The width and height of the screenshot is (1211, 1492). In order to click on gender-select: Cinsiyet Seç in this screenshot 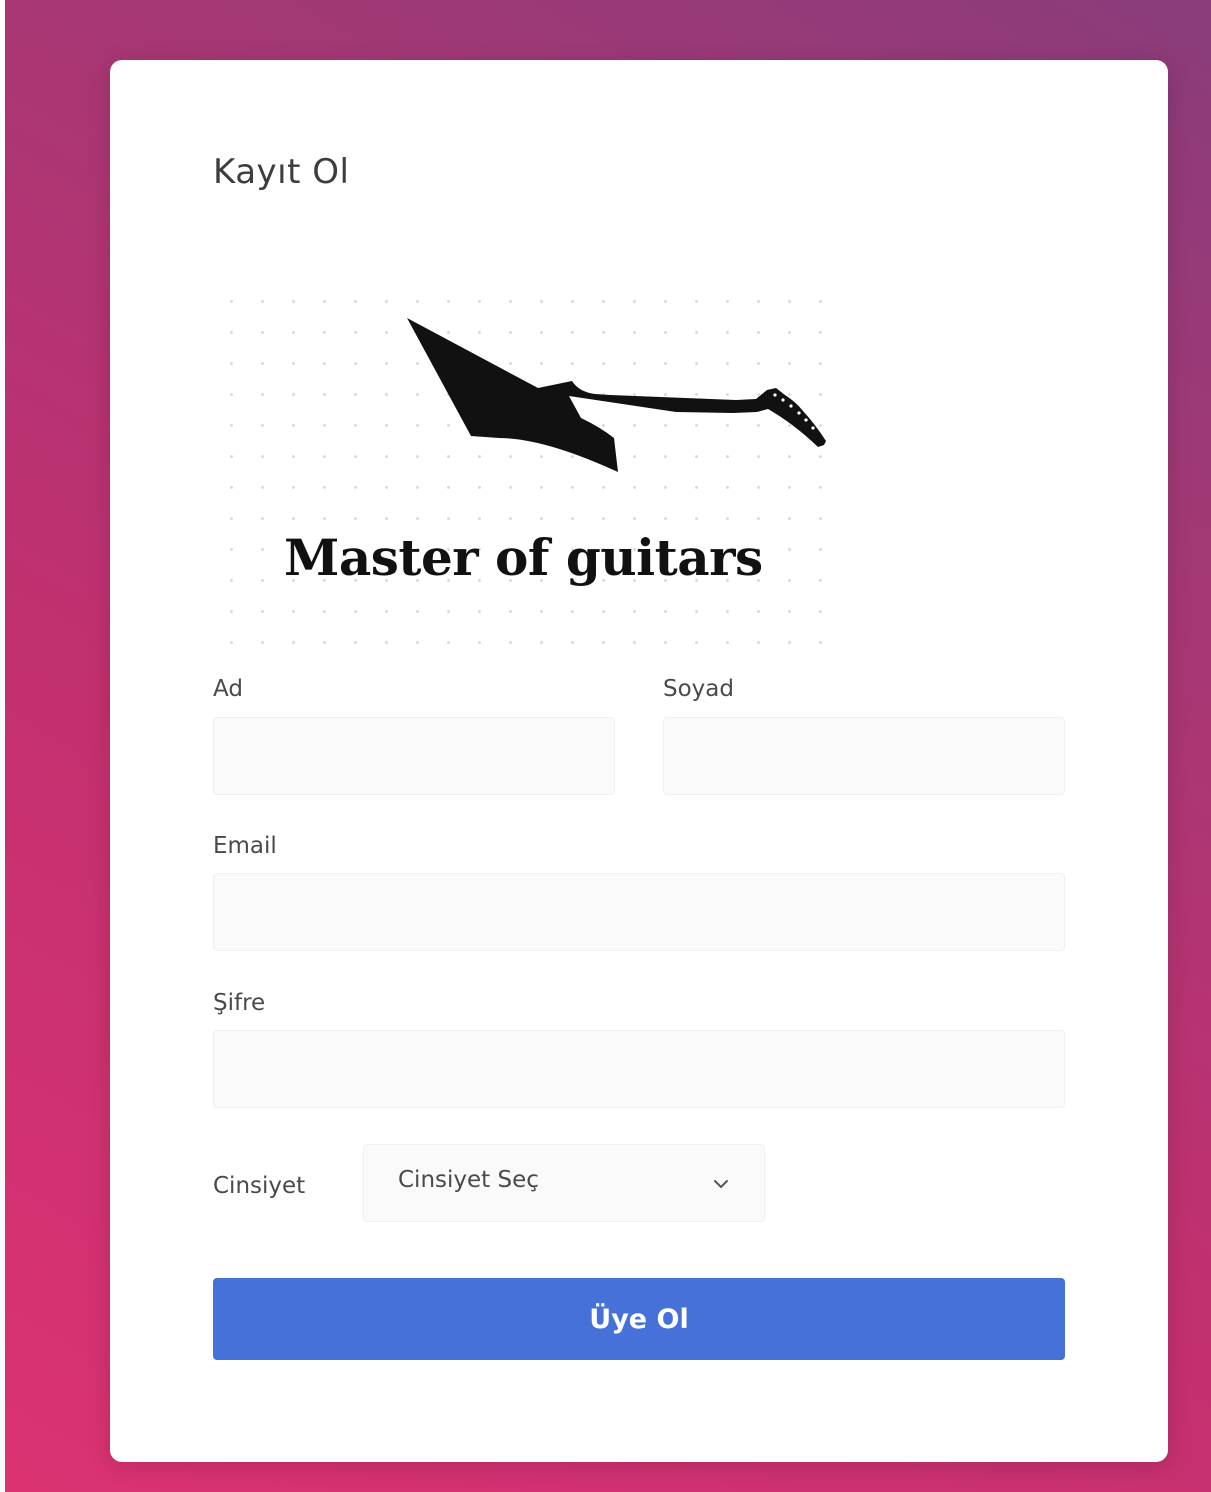, I will do `click(564, 1183)`.